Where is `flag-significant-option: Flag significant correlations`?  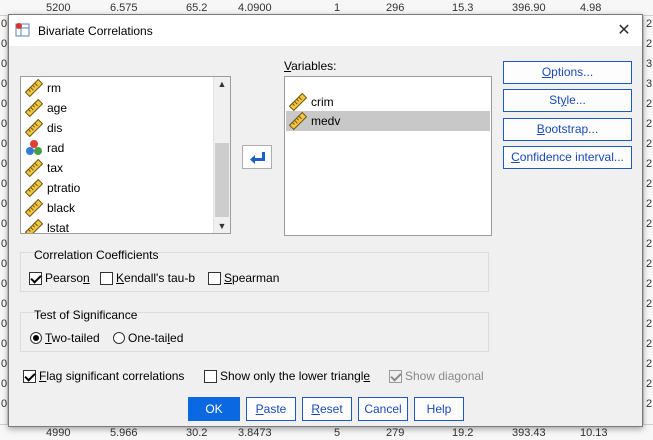 flag-significant-option: Flag significant correlations is located at coordinates (103, 376).